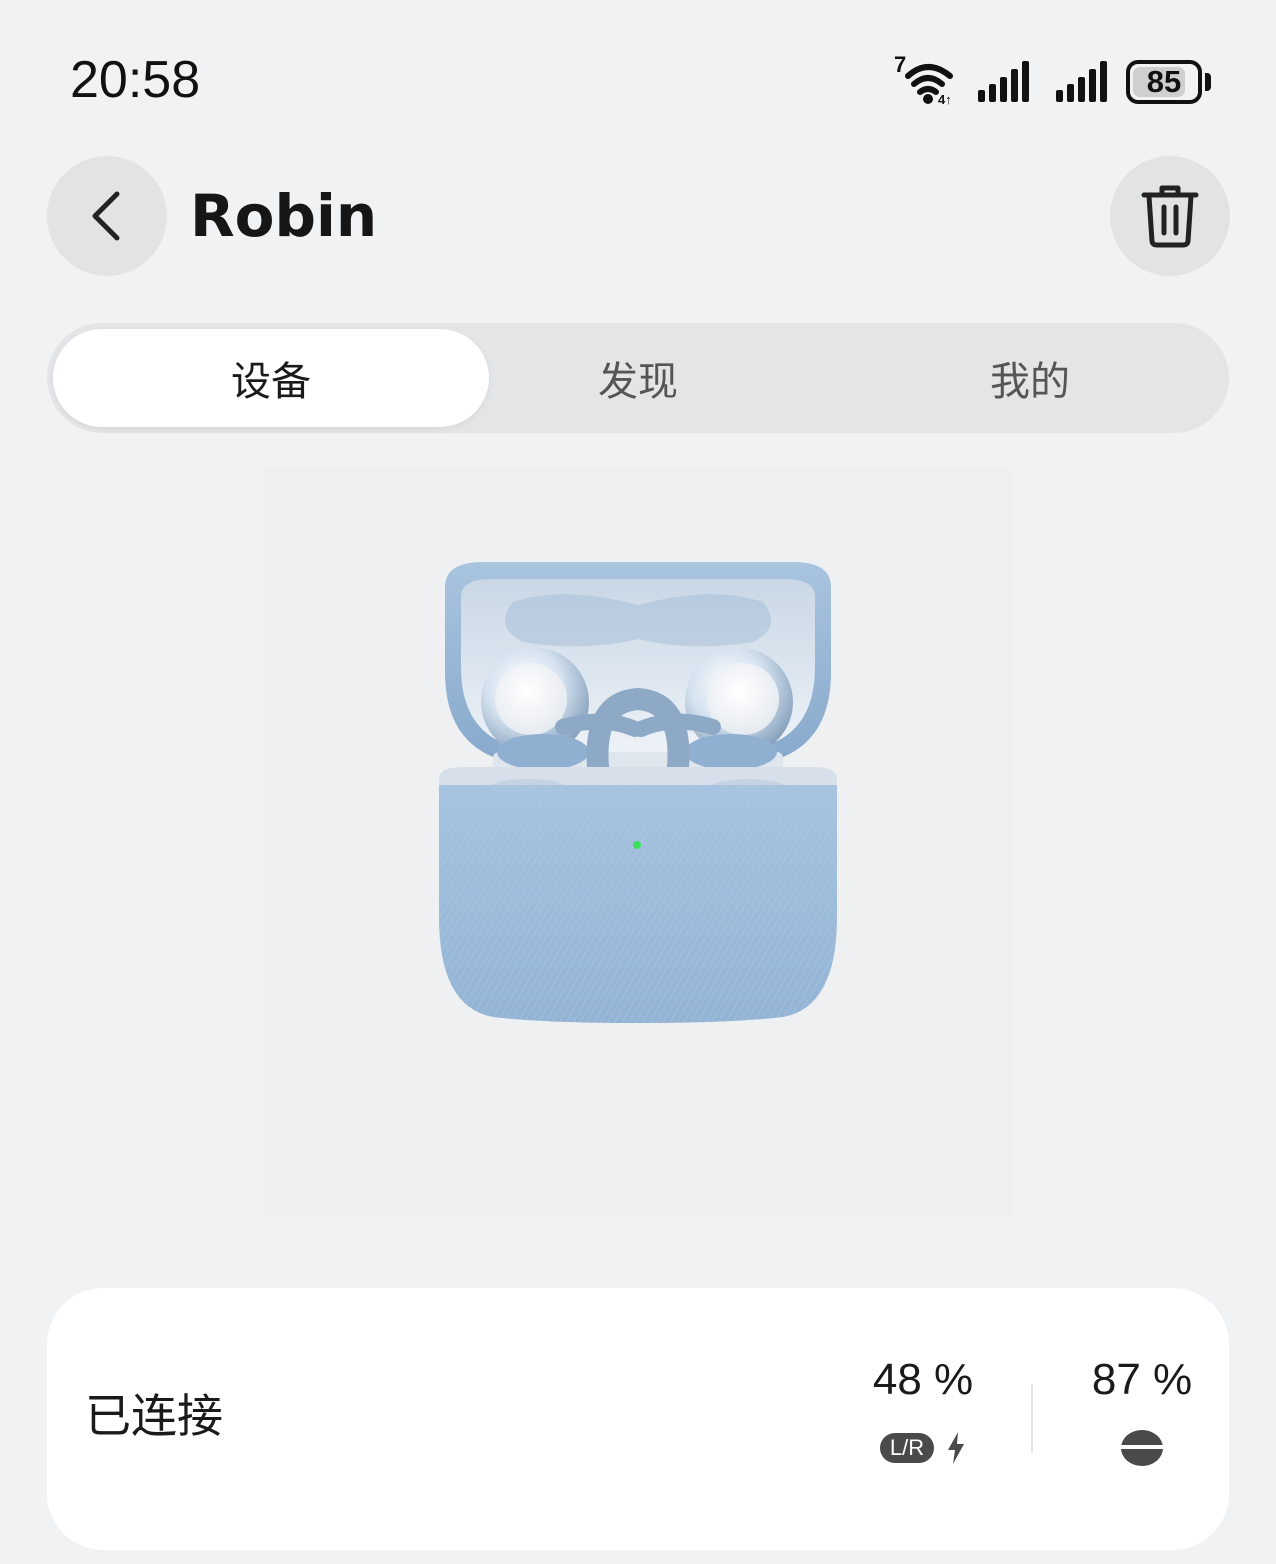 The width and height of the screenshot is (1276, 1564). Describe the element at coordinates (945, 99) in the screenshot. I see `svg-text: 4↑` at that location.